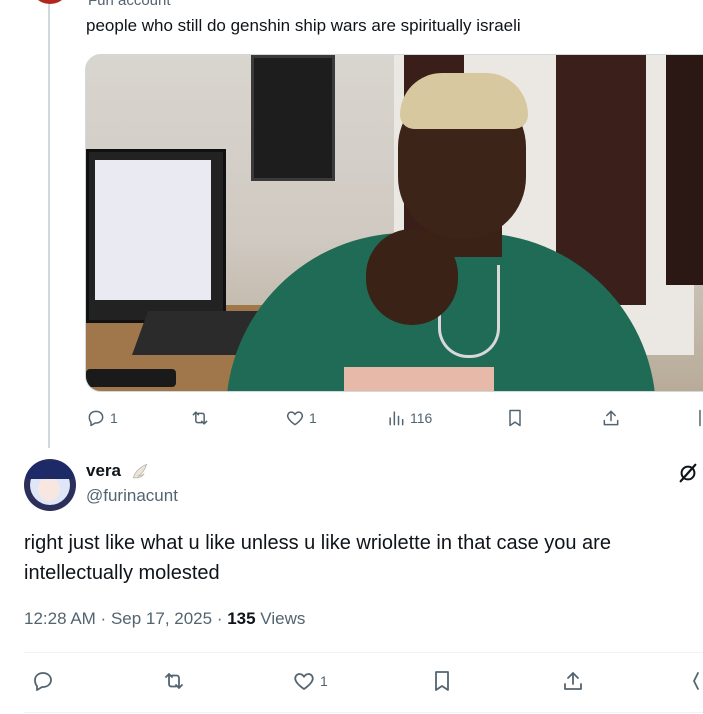  What do you see at coordinates (50, 470) in the screenshot?
I see `avatar-hat` at bounding box center [50, 470].